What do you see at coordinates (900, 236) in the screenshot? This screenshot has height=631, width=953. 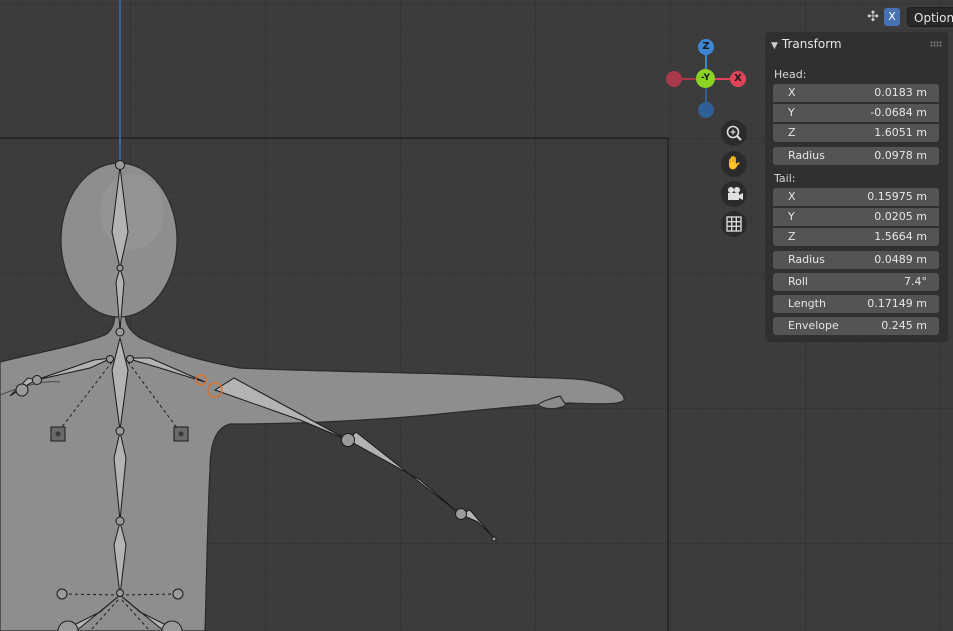 I see `field-value: 1.5664 m` at bounding box center [900, 236].